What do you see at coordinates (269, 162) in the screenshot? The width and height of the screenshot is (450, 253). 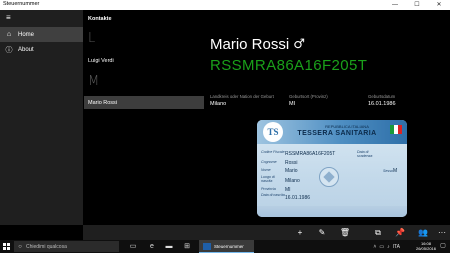 I see `card-surname-label: Cognome` at bounding box center [269, 162].